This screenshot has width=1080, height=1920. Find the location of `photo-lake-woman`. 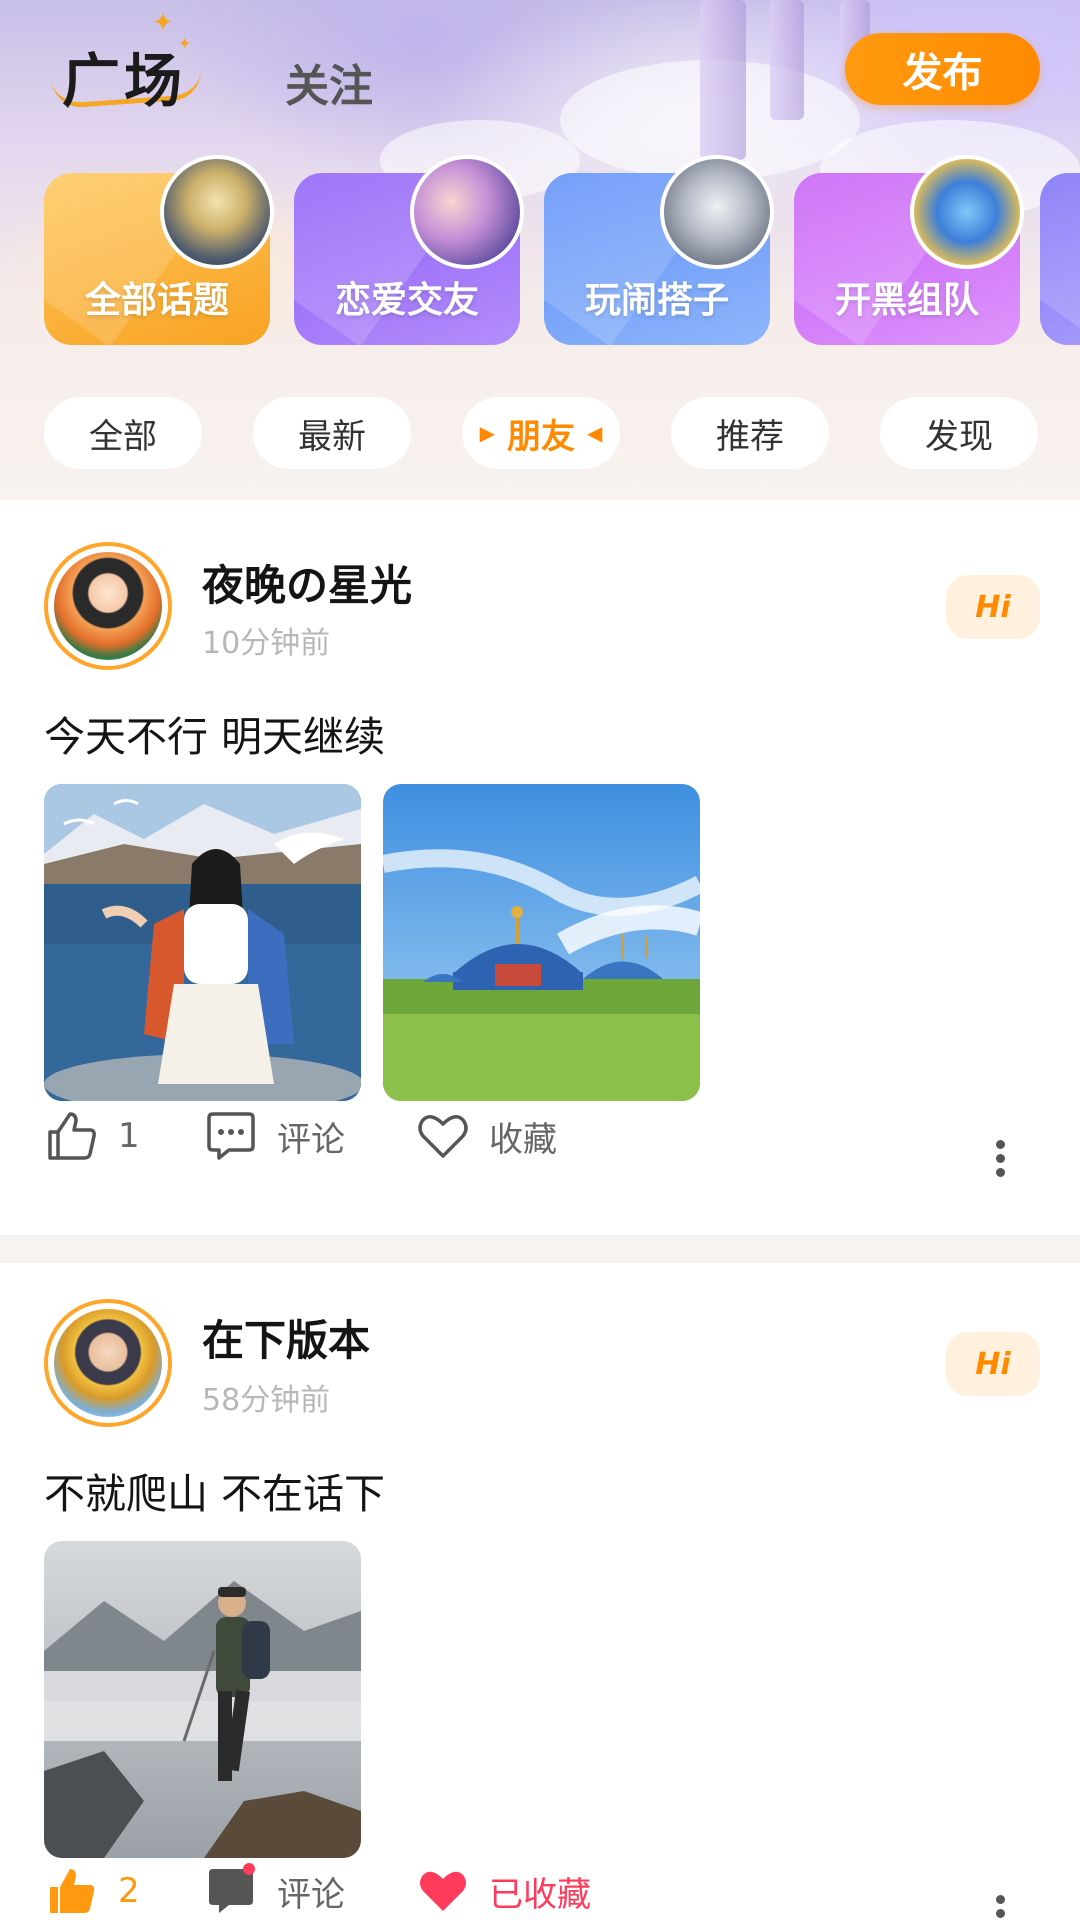

photo-lake-woman is located at coordinates (202, 942).